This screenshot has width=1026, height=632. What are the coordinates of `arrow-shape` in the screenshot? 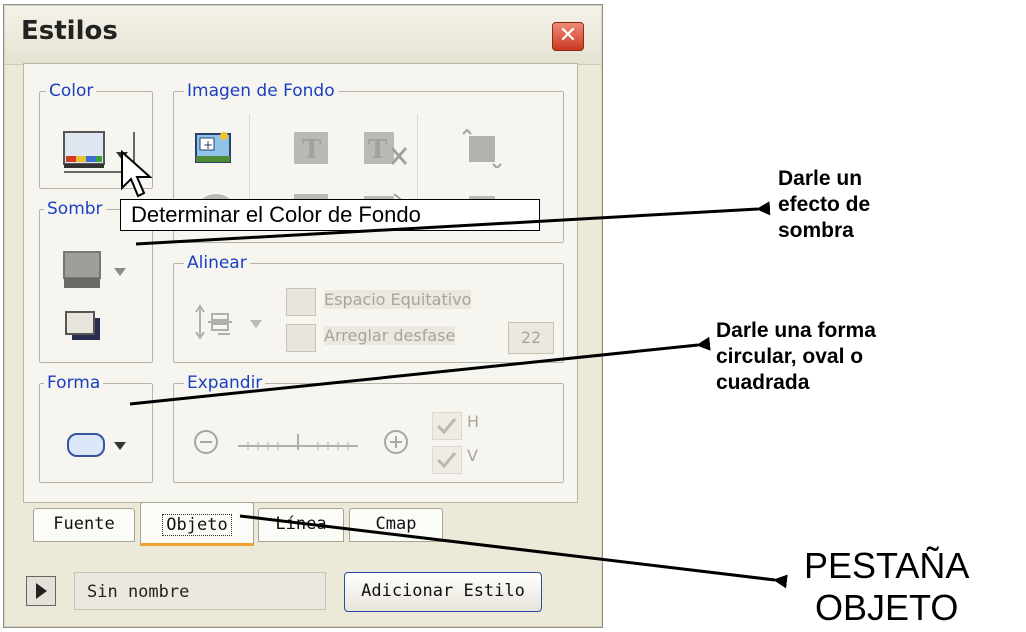 It's located at (420, 371).